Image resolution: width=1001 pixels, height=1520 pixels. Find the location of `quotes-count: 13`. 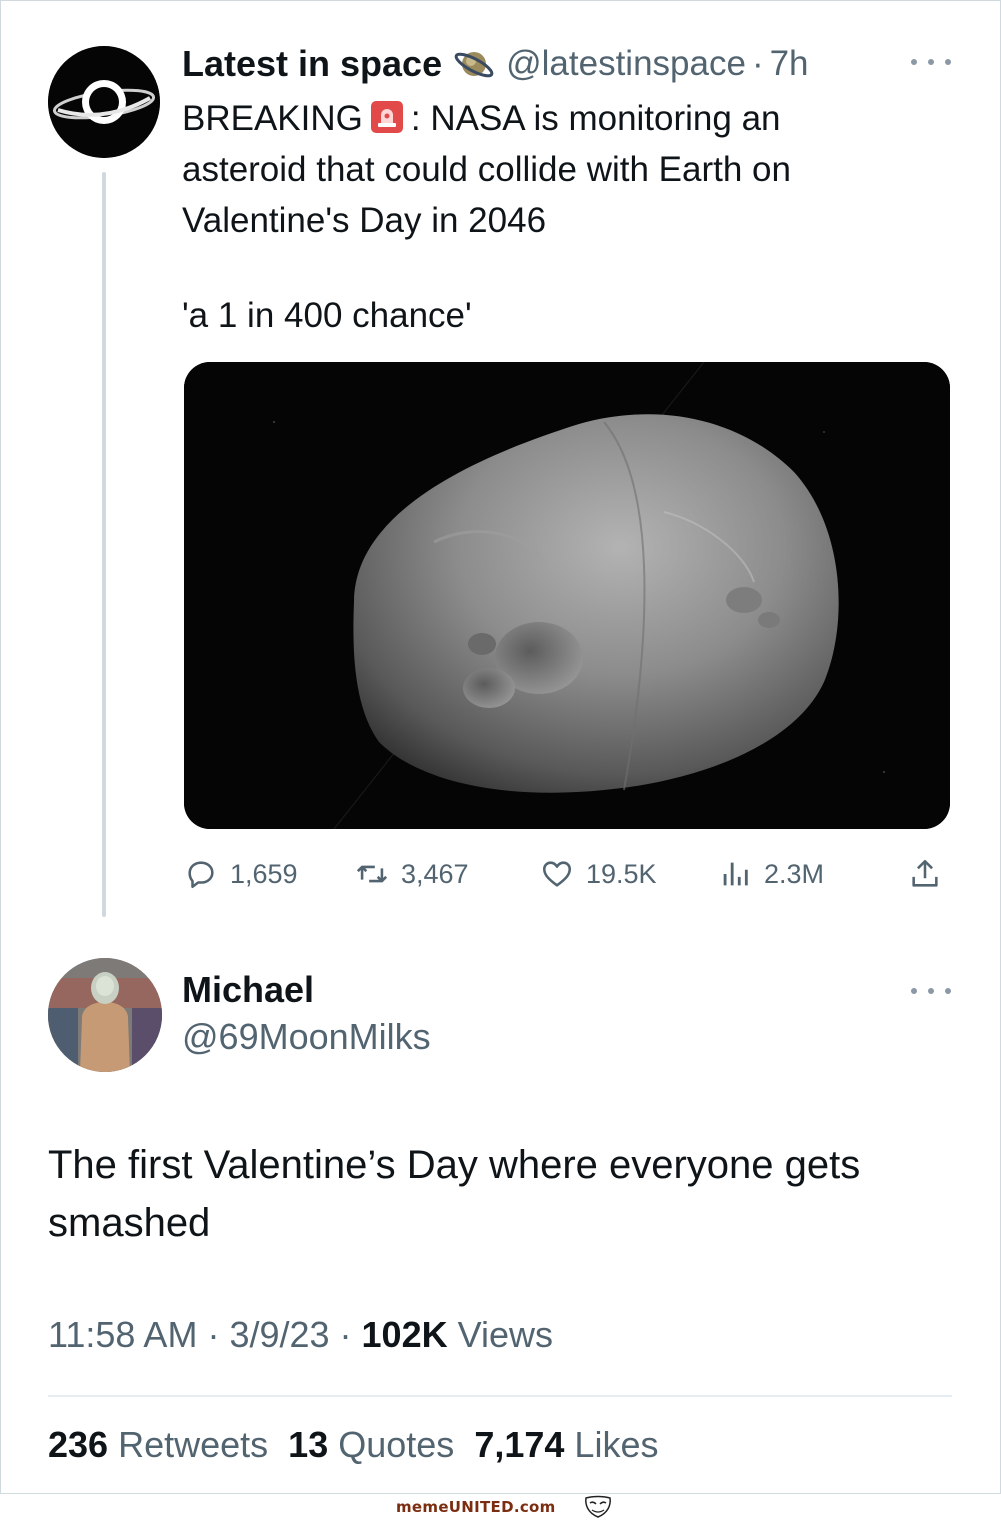

quotes-count: 13 is located at coordinates (308, 1444).